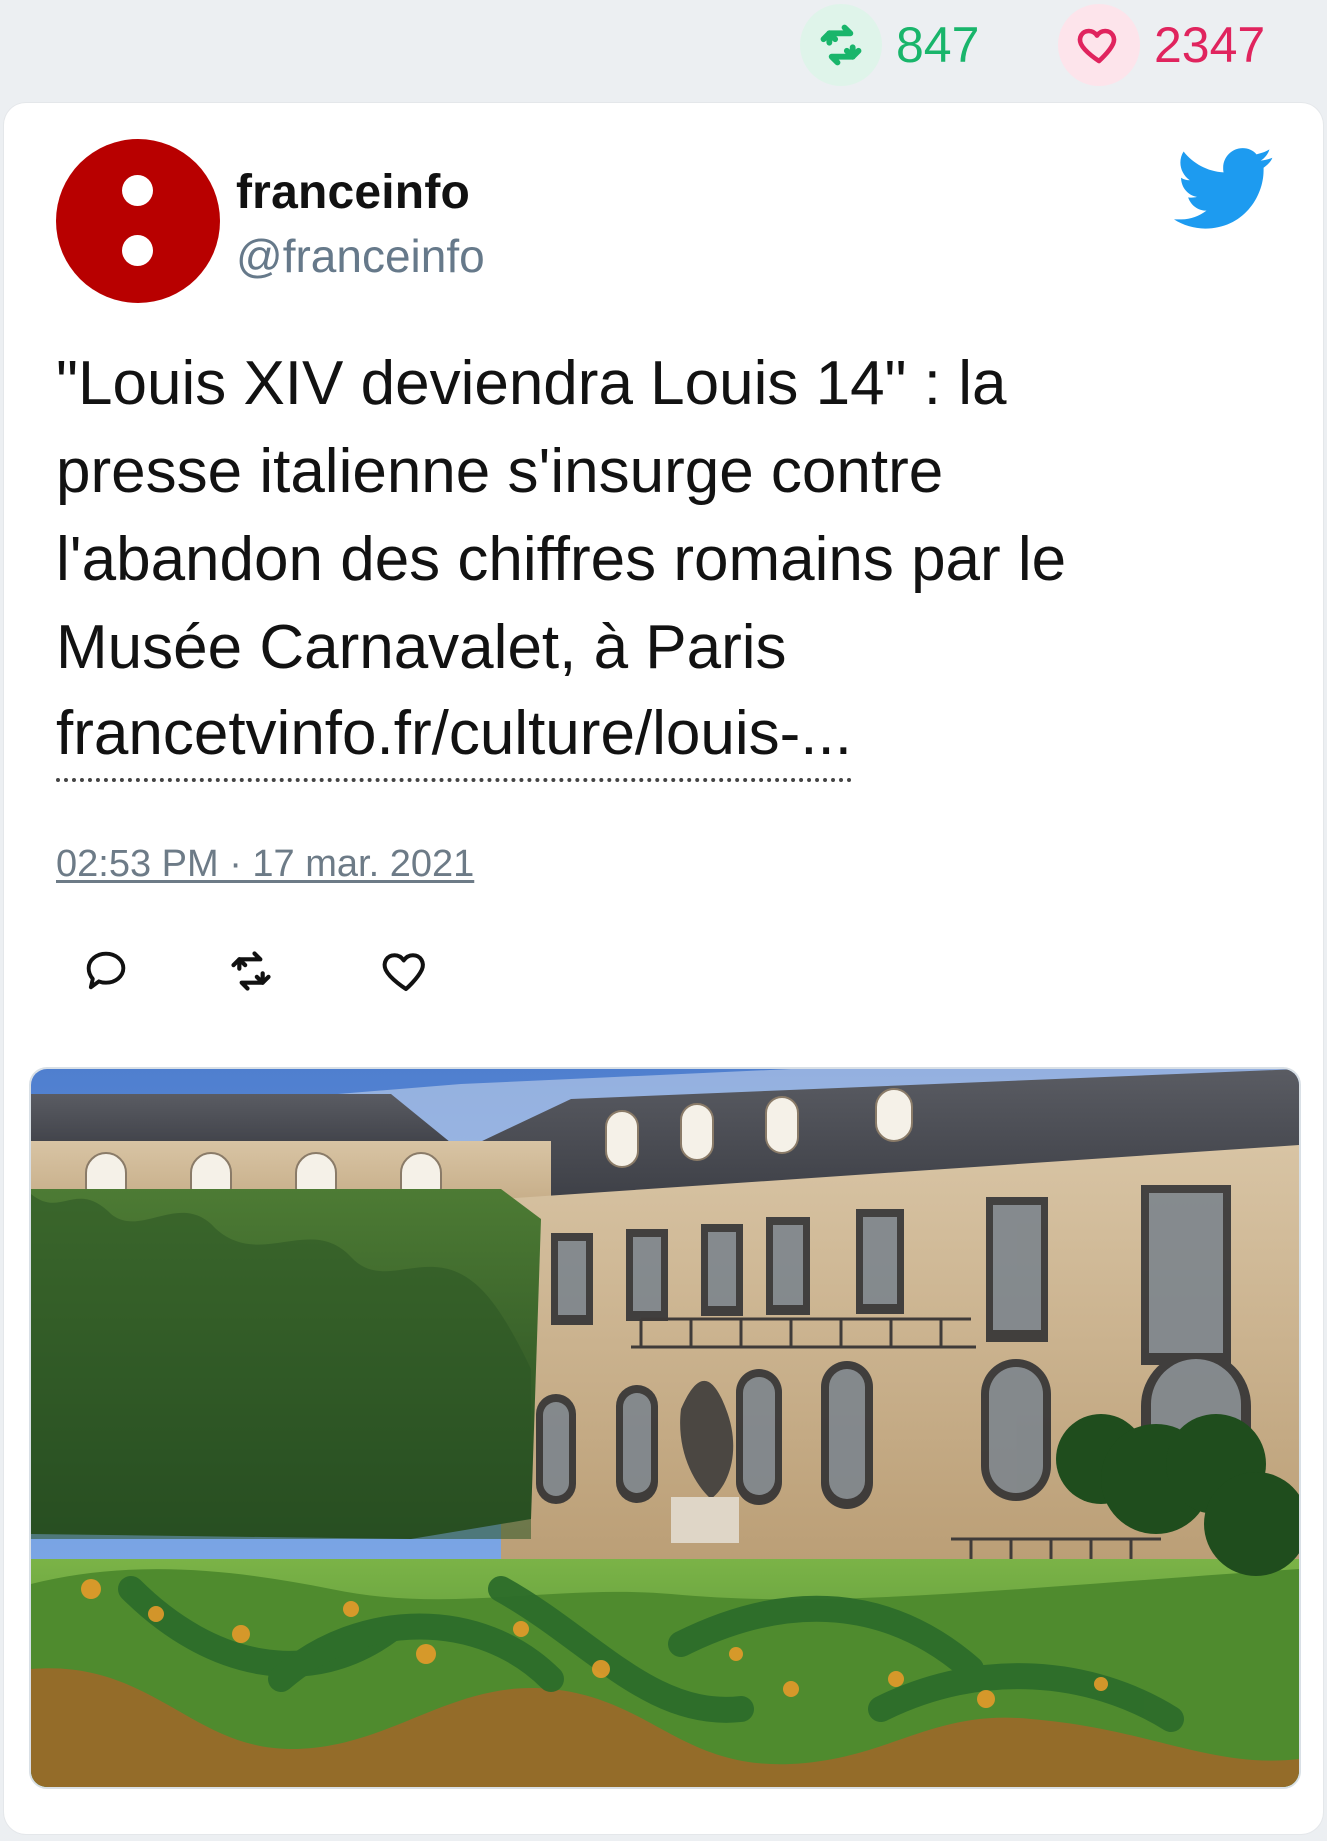  I want to click on retweet-button, so click(251, 971).